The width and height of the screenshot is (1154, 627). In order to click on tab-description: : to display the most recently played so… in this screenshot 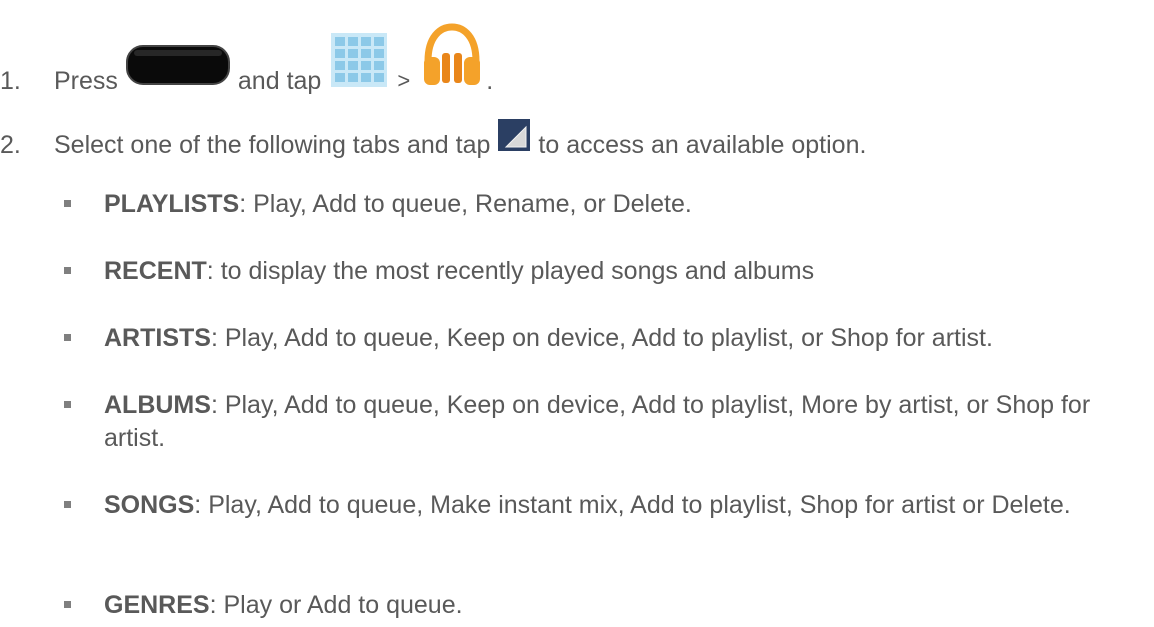, I will do `click(510, 271)`.